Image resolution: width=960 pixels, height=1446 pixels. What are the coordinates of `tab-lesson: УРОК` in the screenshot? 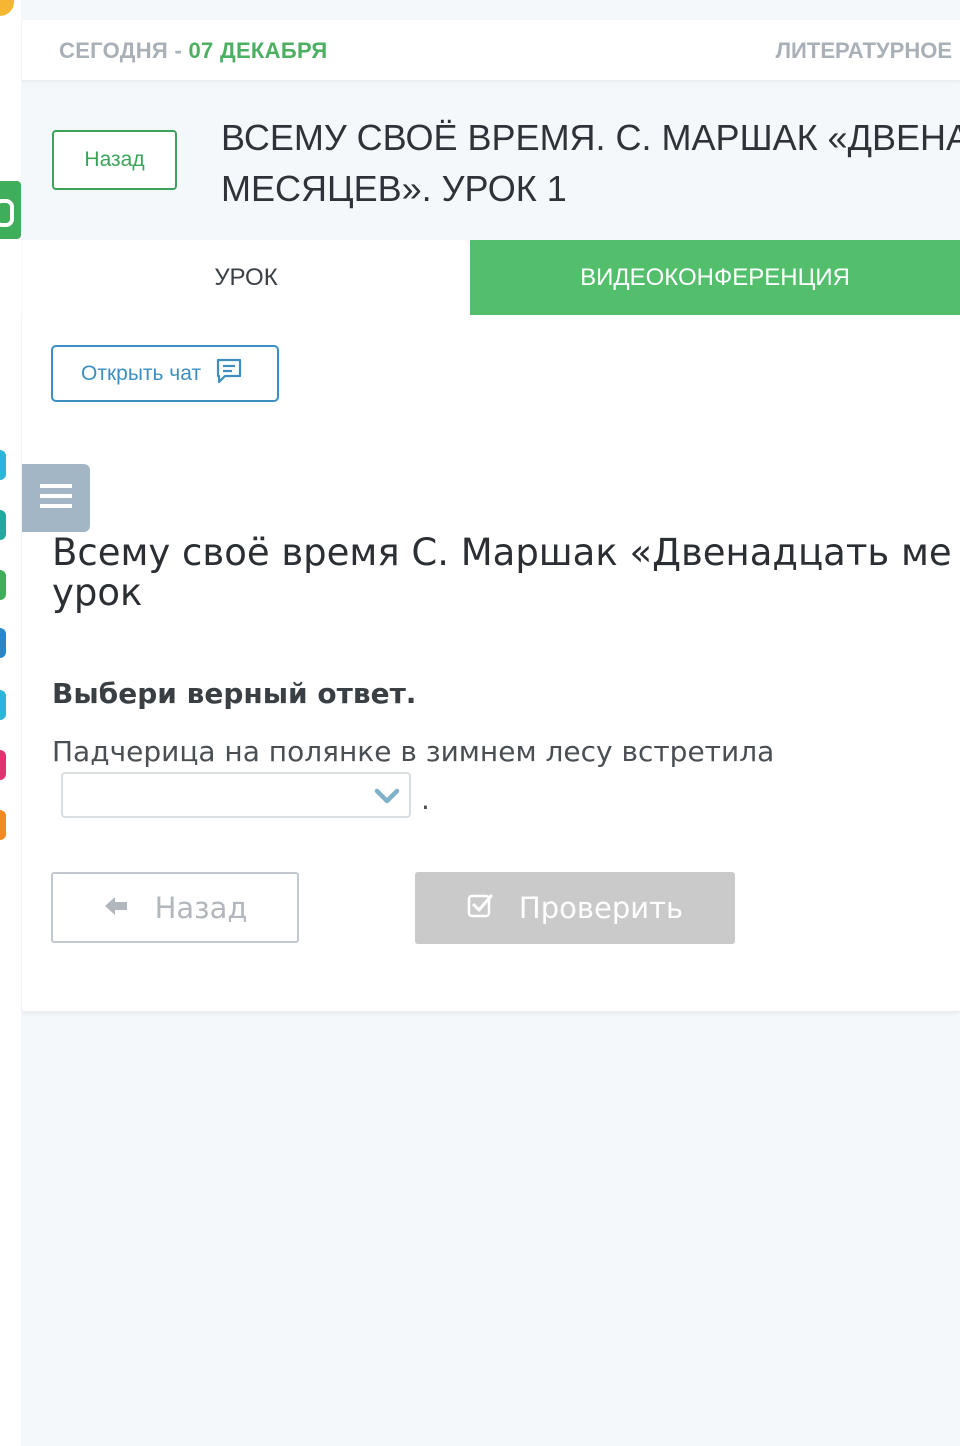 It's located at (246, 277).